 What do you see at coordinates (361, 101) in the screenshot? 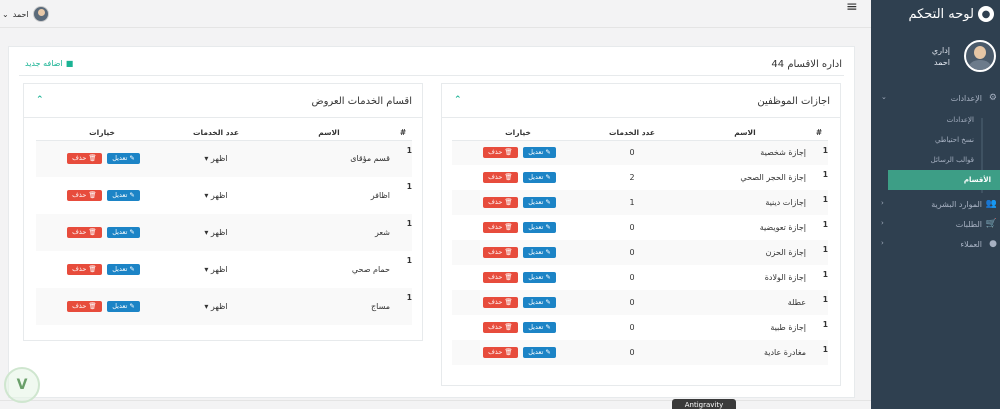
I see `box-title: اقسام الخدمات العروض` at bounding box center [361, 101].